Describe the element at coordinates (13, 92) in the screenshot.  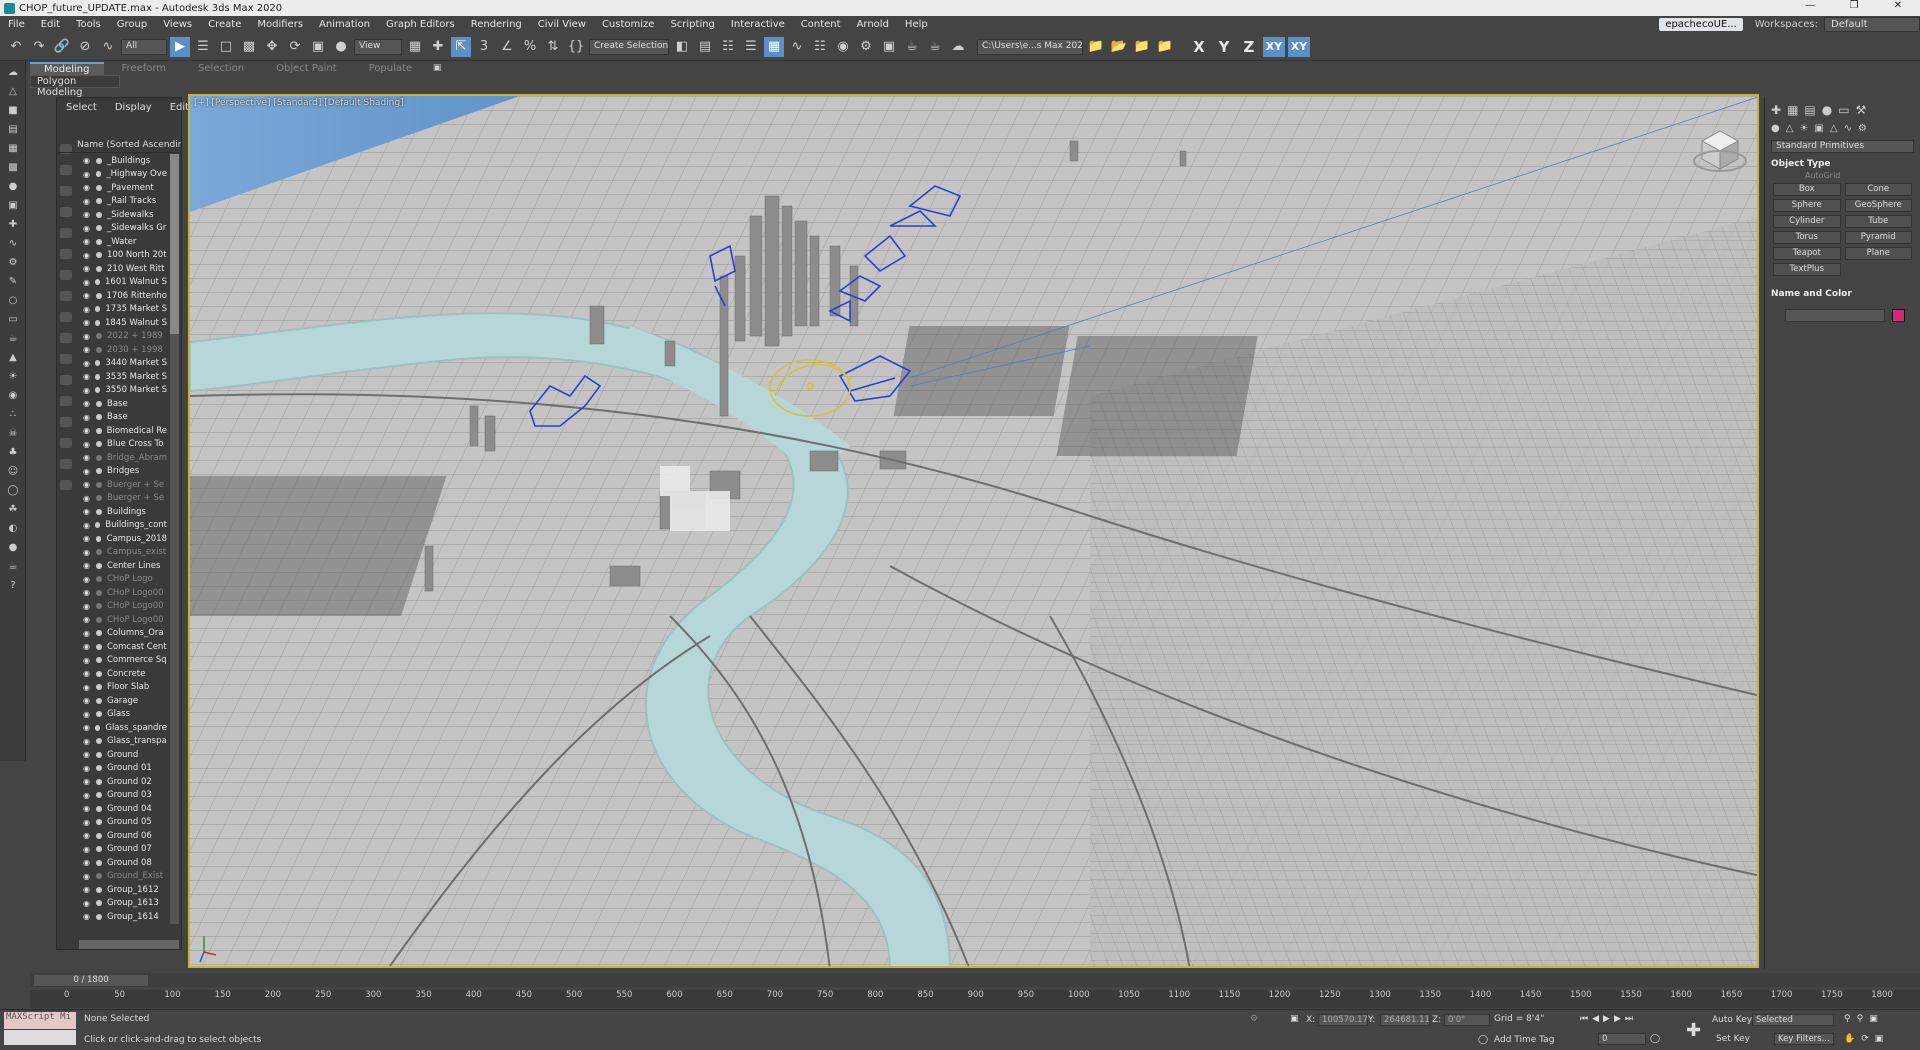
I see `scene-explorer-icon: △` at that location.